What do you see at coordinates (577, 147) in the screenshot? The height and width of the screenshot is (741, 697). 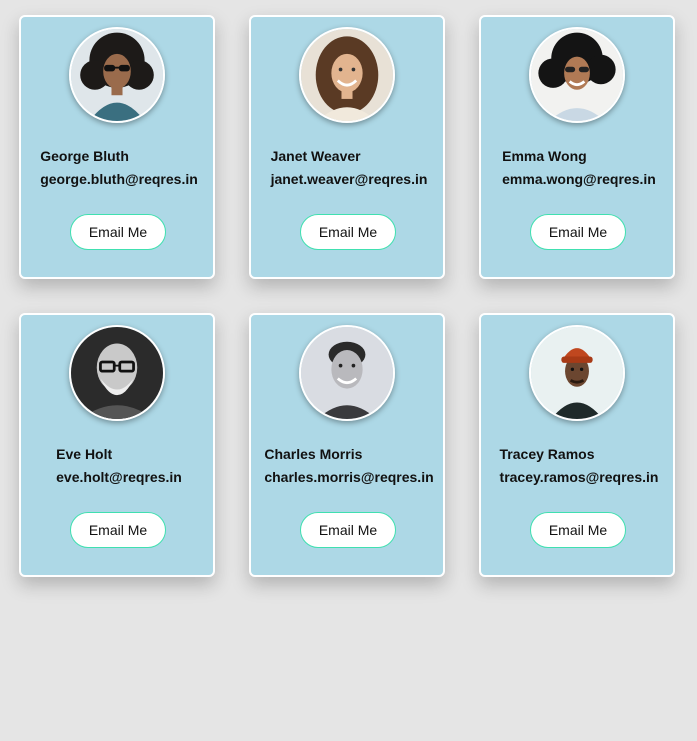 I see `user-card: Emma Wong emma.wong@reqres.in Email Me` at bounding box center [577, 147].